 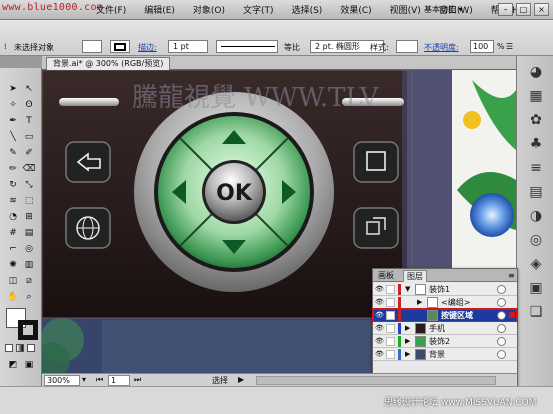 What do you see at coordinates (536, 144) in the screenshot?
I see `symbols-panel-icon: ♣` at bounding box center [536, 144].